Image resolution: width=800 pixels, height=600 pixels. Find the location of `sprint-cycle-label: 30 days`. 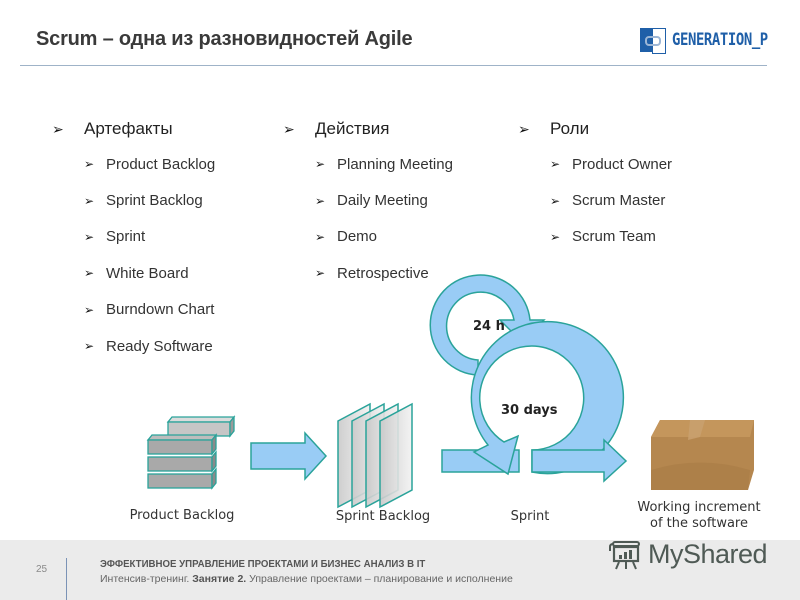

sprint-cycle-label: 30 days is located at coordinates (529, 410).